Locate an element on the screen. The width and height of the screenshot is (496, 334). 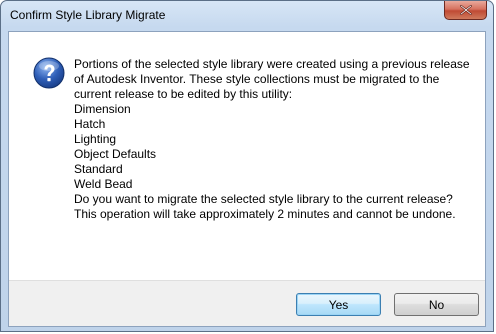
list-item: Dimension is located at coordinates (102, 109).